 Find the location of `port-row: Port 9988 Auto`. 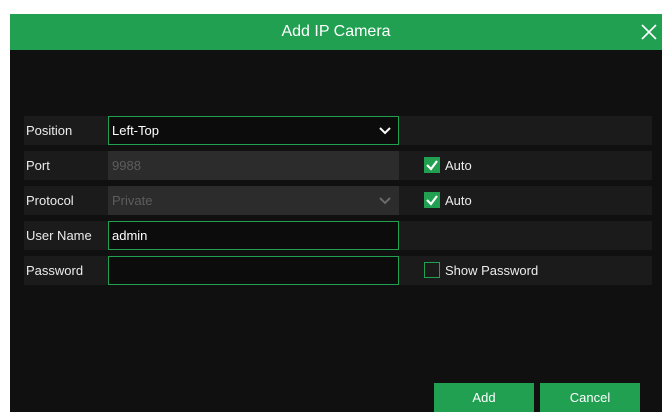

port-row: Port 9988 Auto is located at coordinates (338, 165).